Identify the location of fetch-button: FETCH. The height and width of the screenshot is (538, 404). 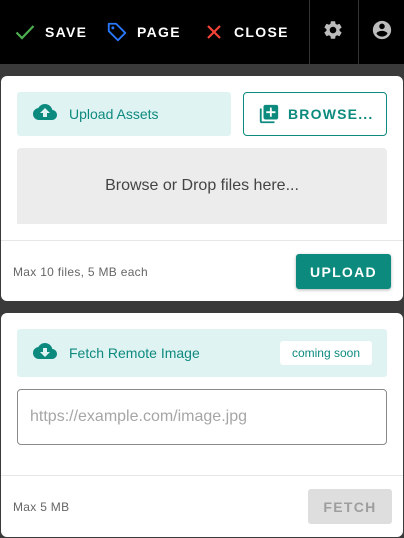
(350, 506).